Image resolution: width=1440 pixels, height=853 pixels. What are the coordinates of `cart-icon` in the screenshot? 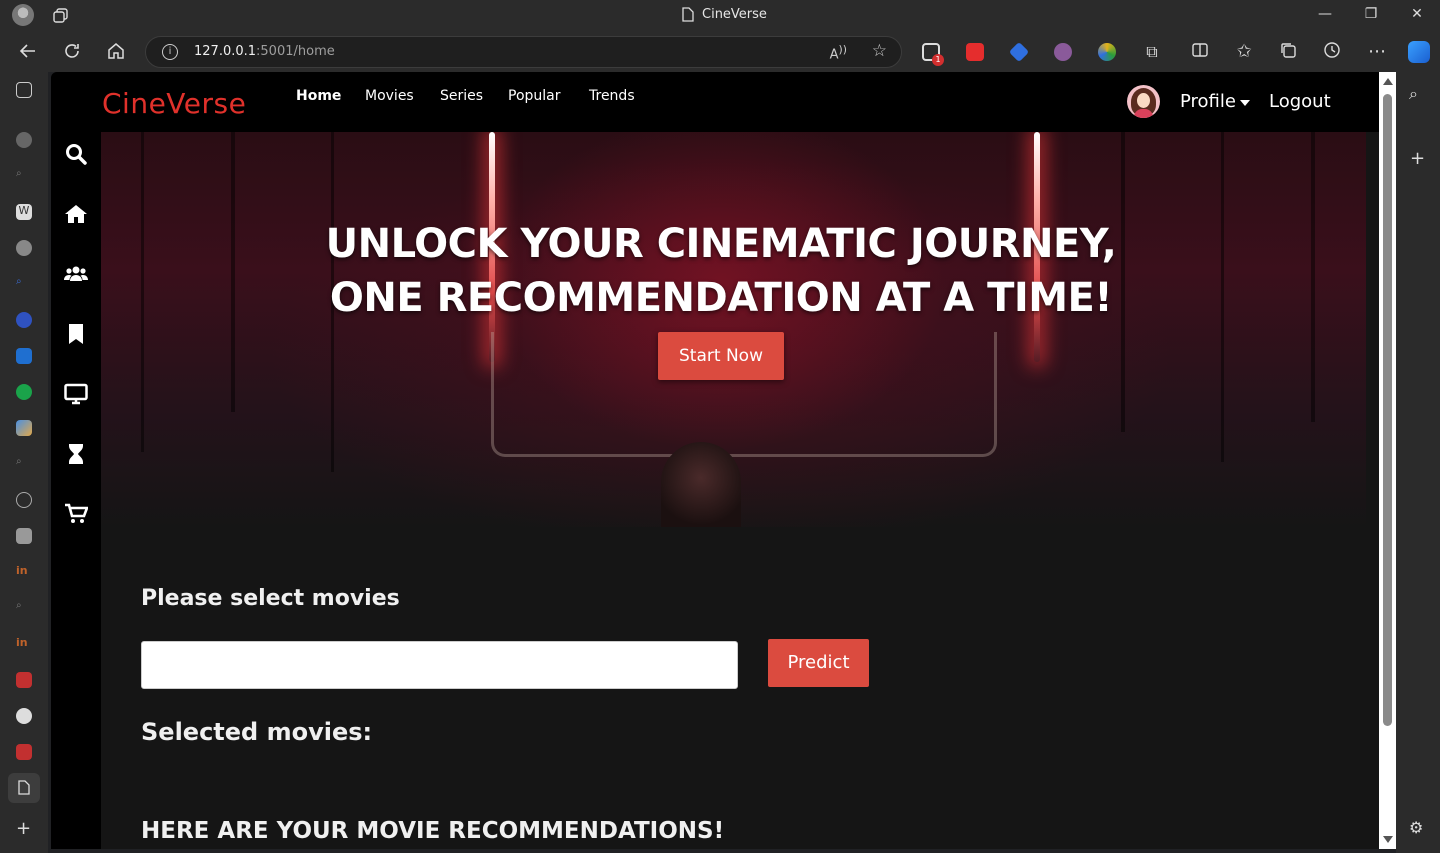 It's located at (76, 514).